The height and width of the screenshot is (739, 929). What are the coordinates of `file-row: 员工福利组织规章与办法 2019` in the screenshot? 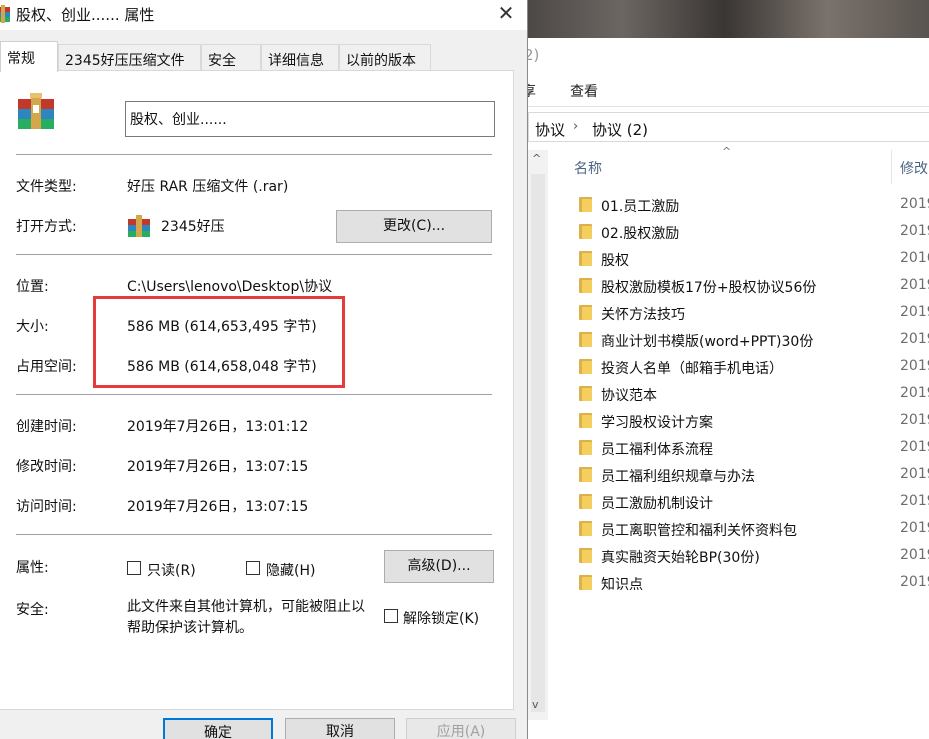 It's located at (752, 475).